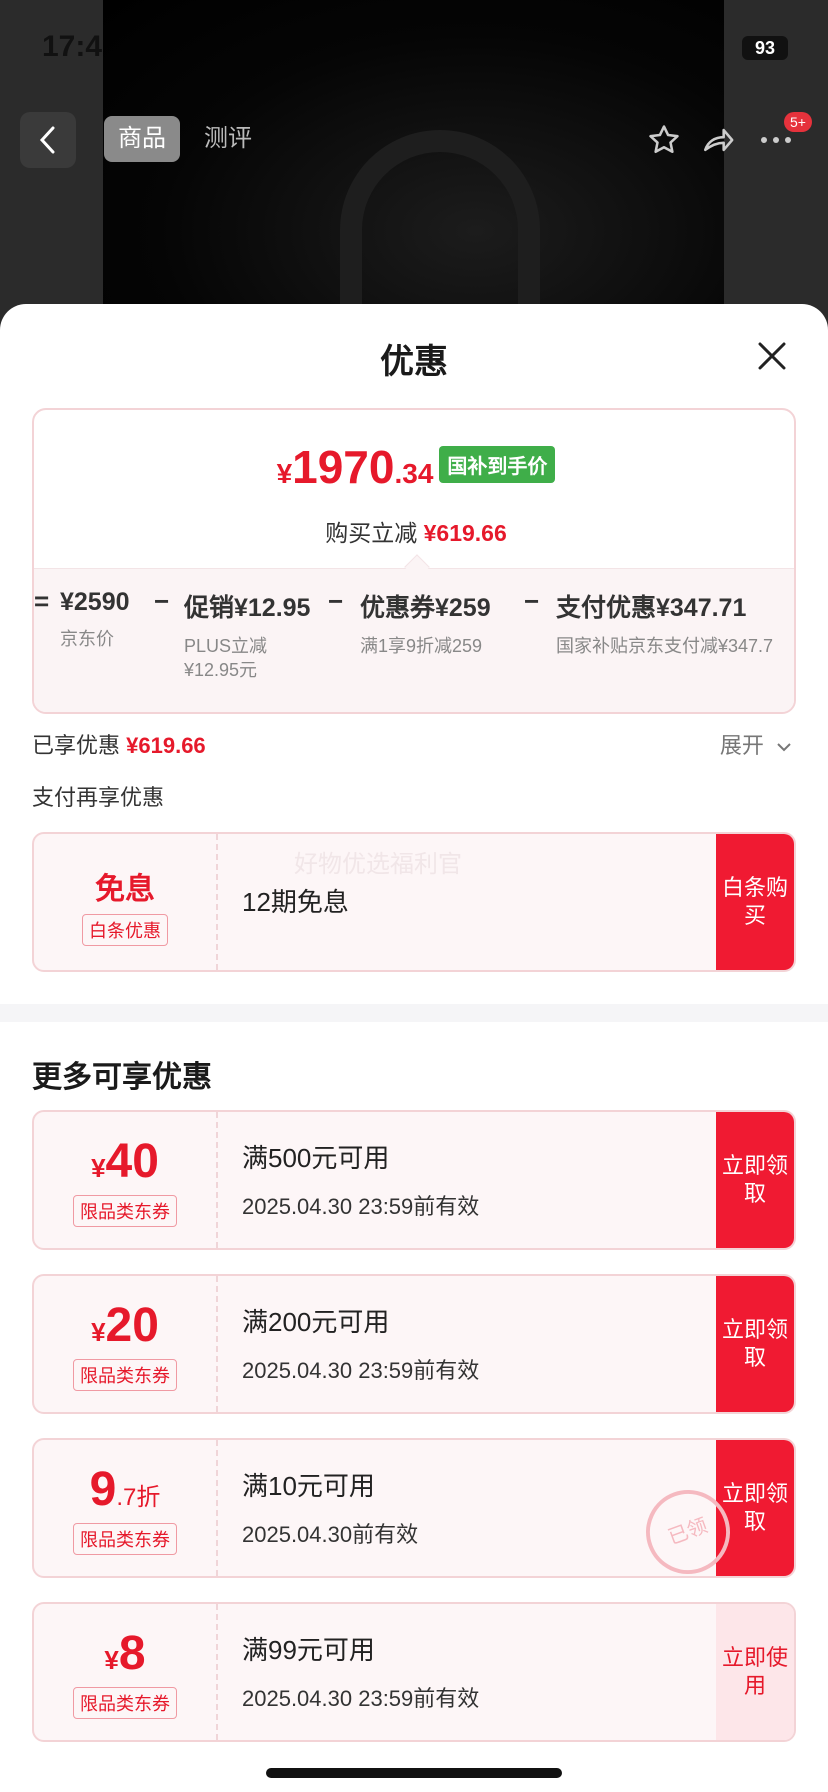 This screenshot has width=828, height=1792. What do you see at coordinates (664, 623) in the screenshot?
I see `breakdown-payment: 支付优惠¥347.71 国家补贴京东支付减¥347.7` at bounding box center [664, 623].